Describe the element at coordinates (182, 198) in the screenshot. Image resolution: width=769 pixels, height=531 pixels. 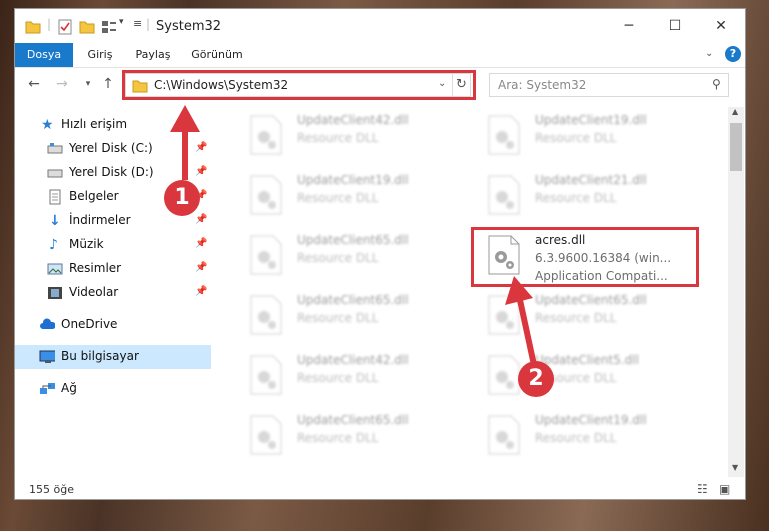
I see `step-marker-1: 1` at that location.